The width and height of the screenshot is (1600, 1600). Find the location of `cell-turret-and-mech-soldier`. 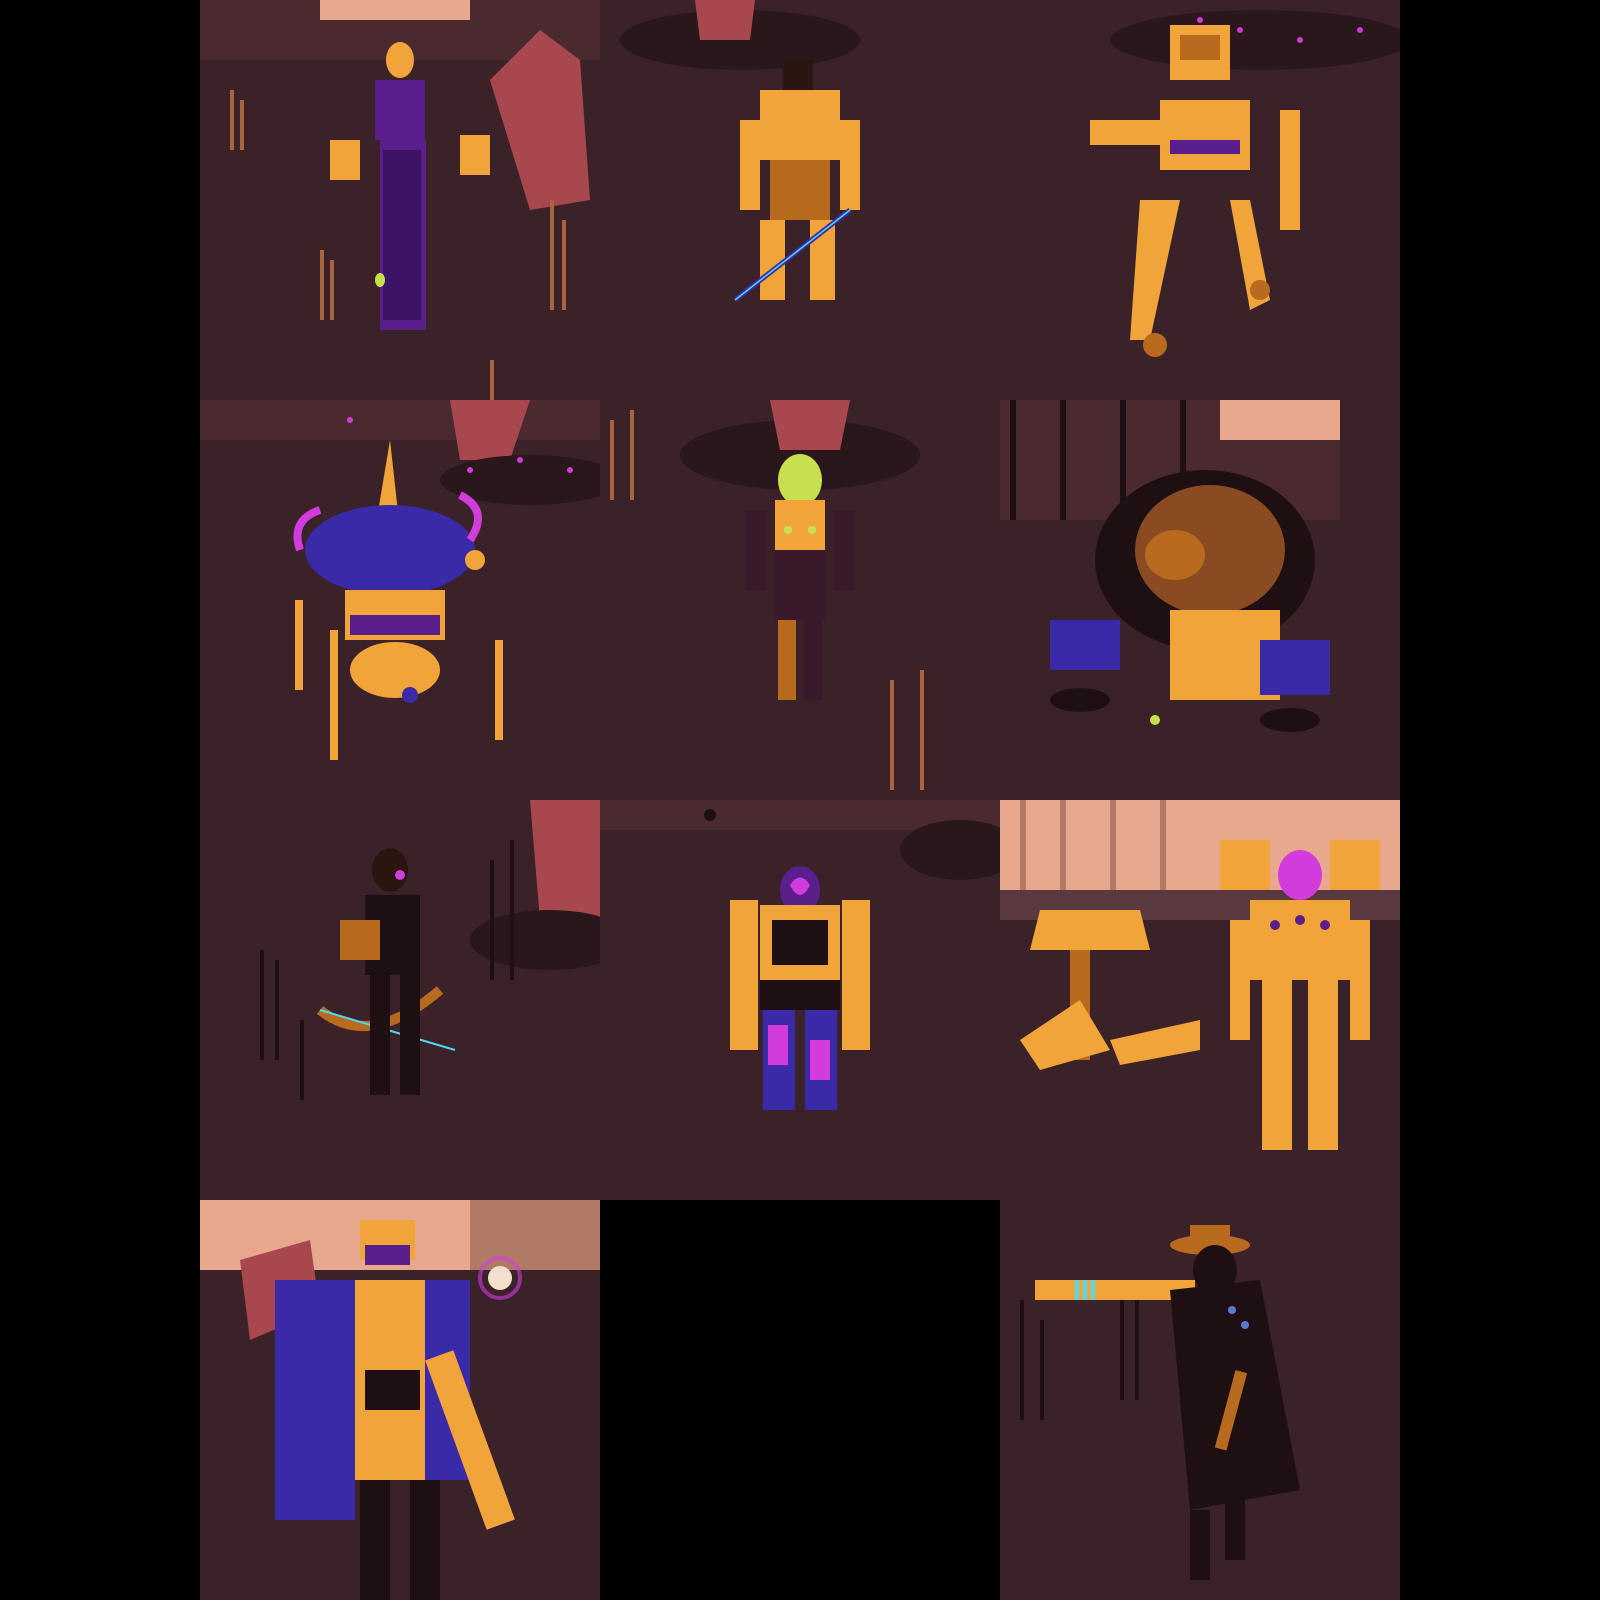

cell-turret-and-mech-soldier is located at coordinates (1200, 1000).